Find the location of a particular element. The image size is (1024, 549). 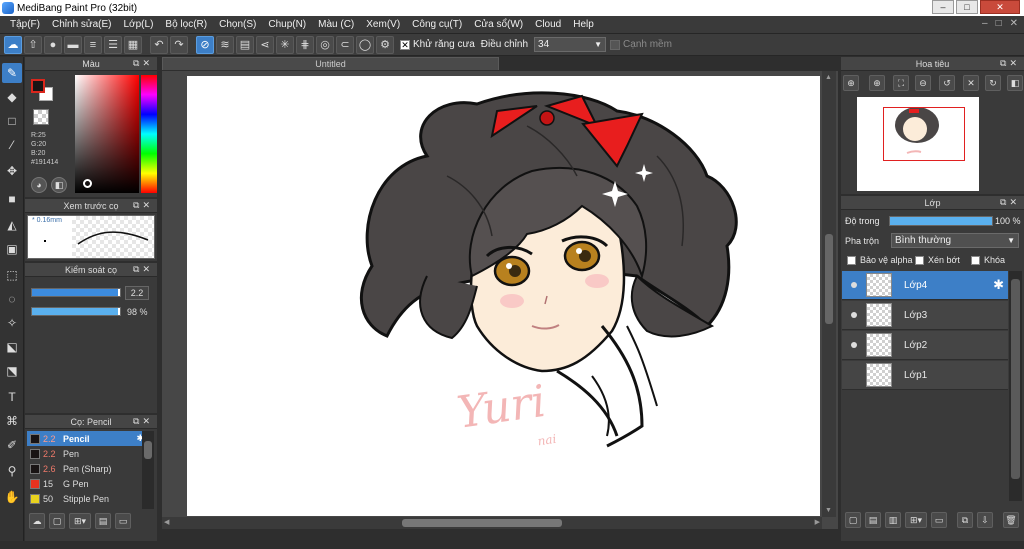

gear-icon: ✱ is located at coordinates (998, 285).